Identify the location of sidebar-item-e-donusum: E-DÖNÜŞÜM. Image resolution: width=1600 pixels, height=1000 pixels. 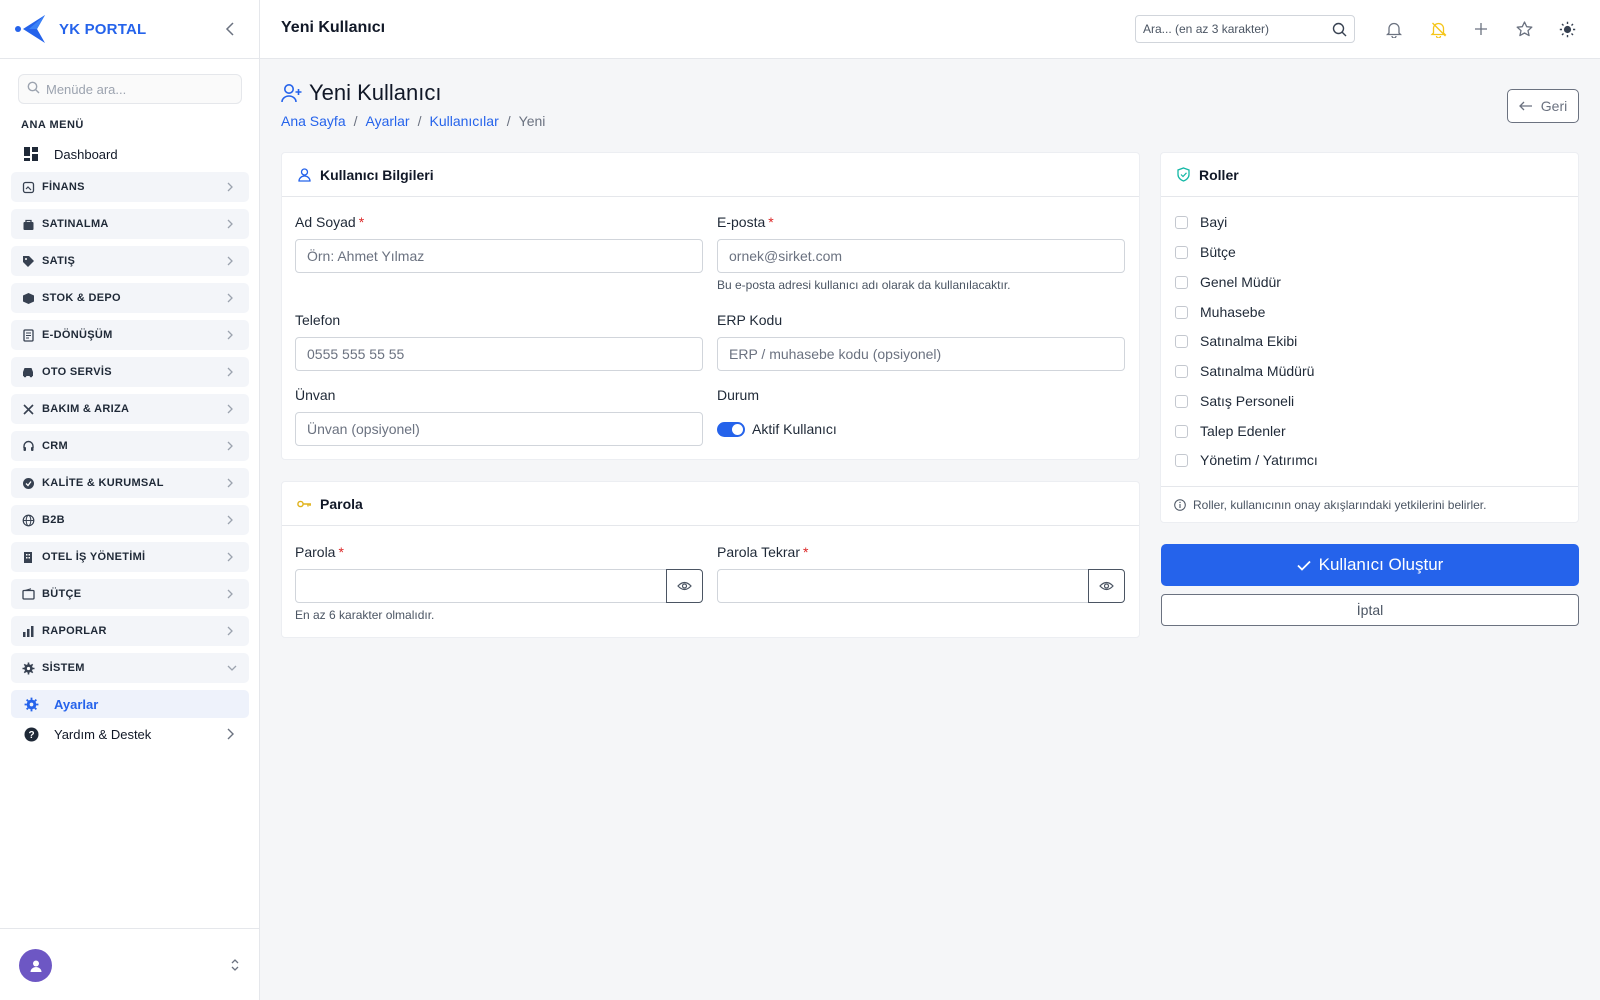
(130, 335).